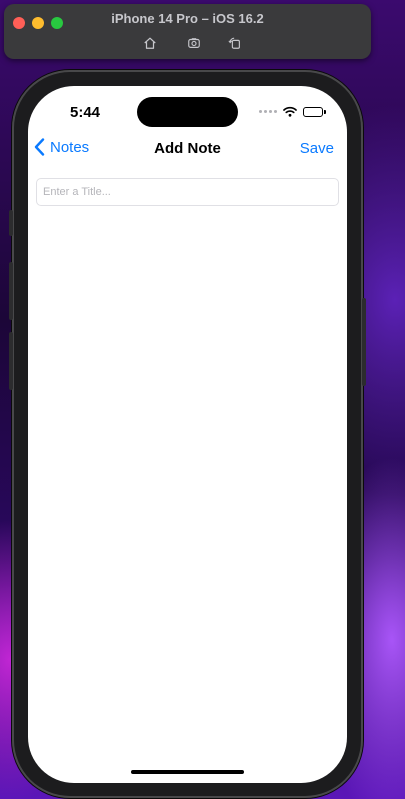 This screenshot has width=405, height=799. What do you see at coordinates (11, 223) in the screenshot?
I see `action-button` at bounding box center [11, 223].